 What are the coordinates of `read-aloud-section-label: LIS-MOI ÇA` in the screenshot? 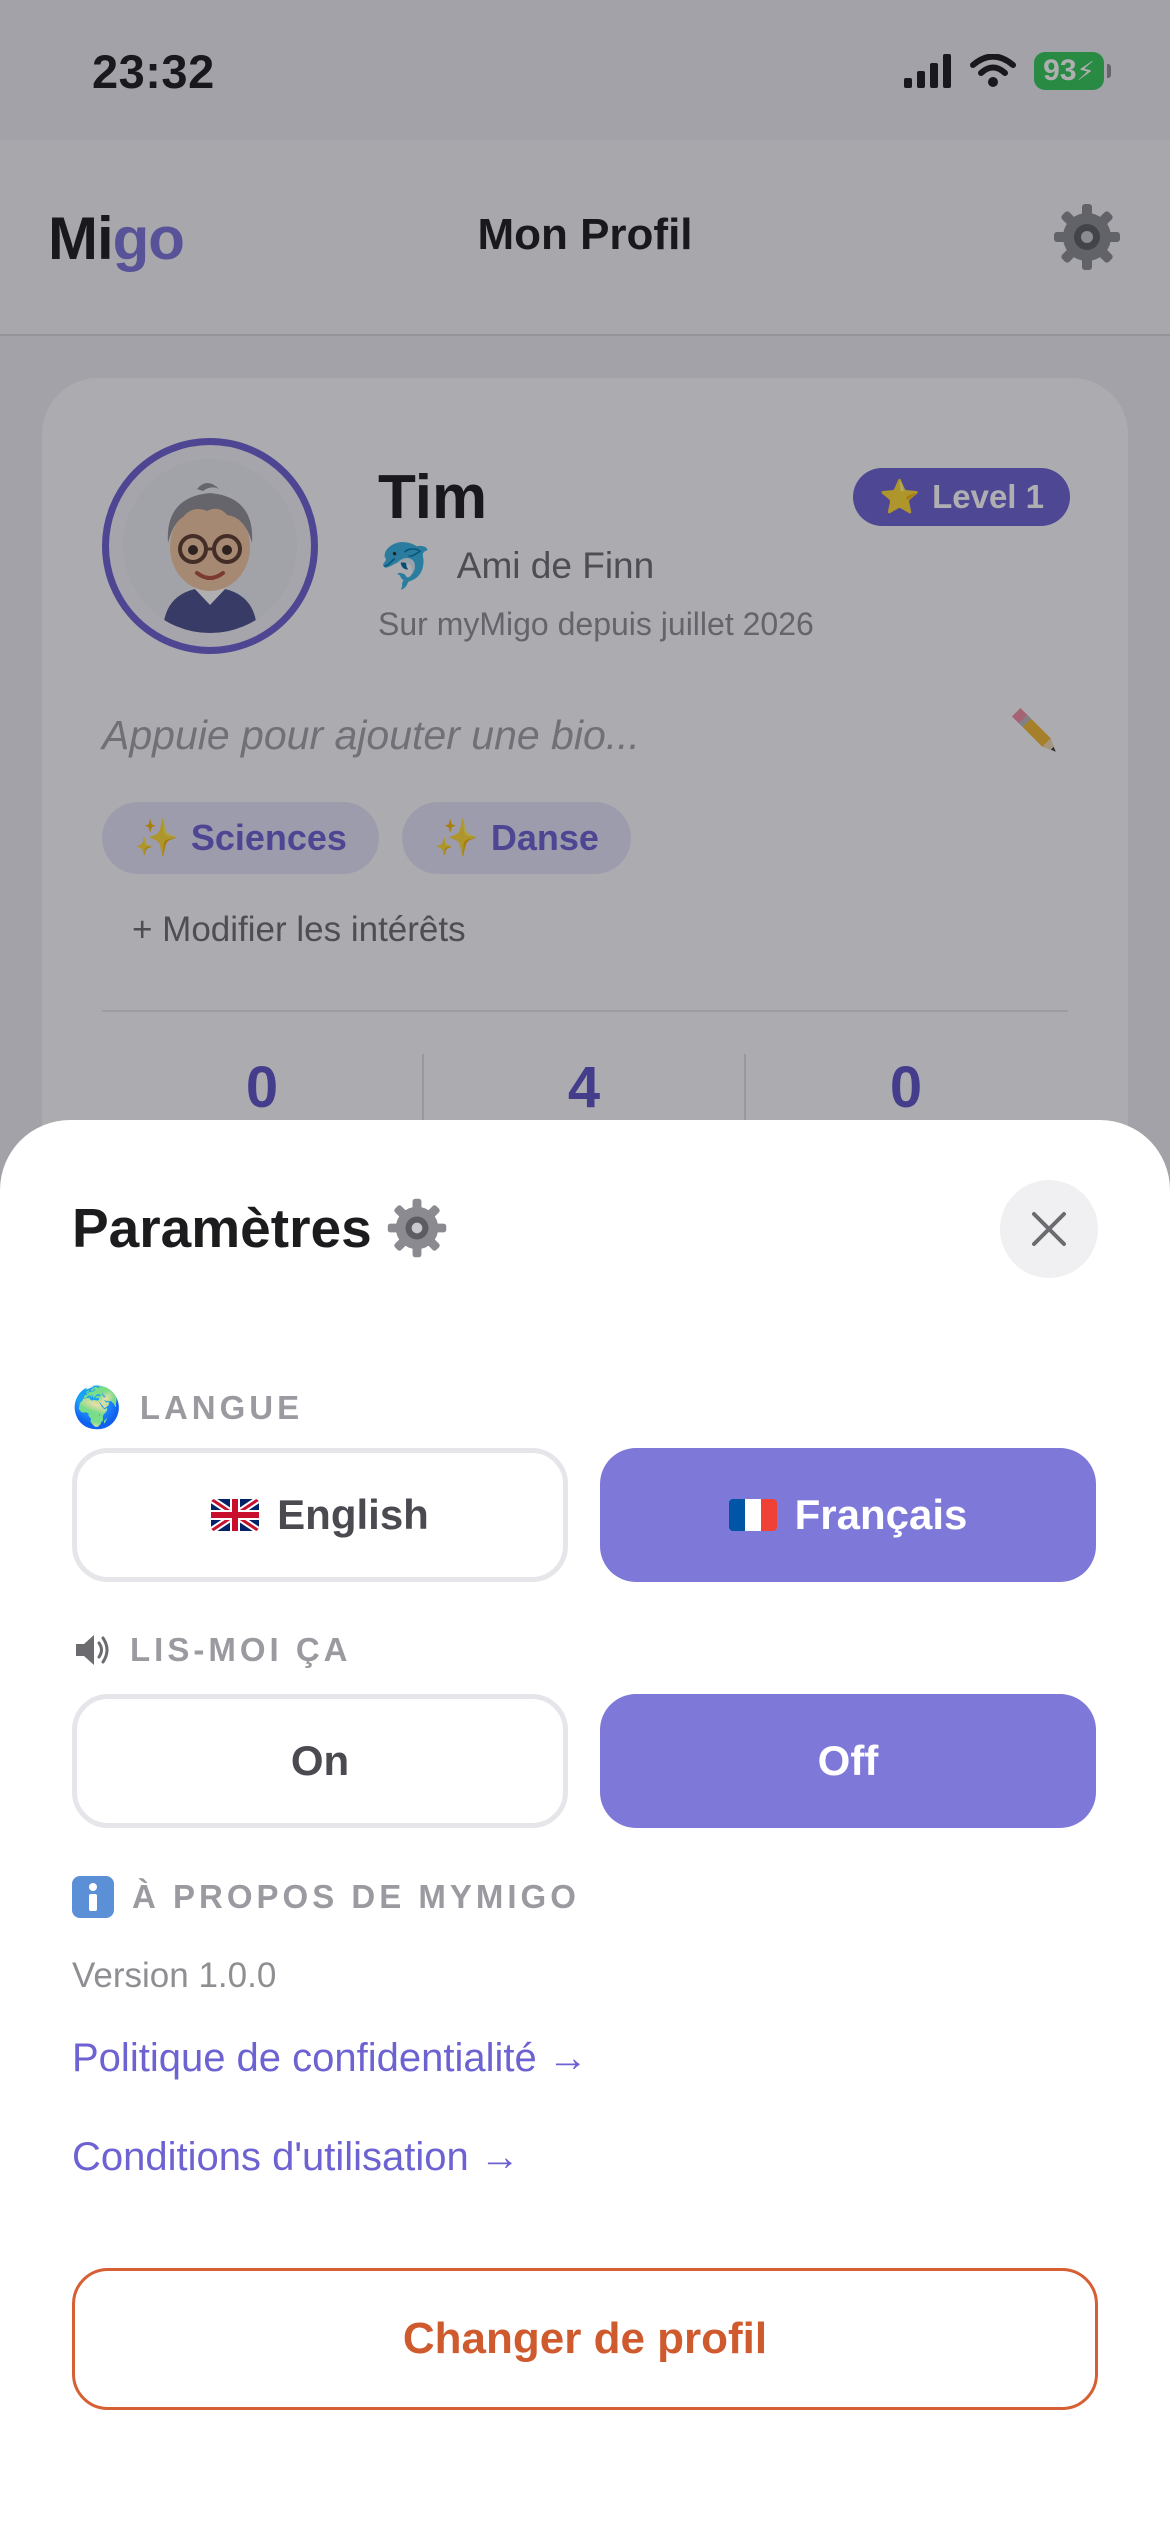 It's located at (211, 1650).